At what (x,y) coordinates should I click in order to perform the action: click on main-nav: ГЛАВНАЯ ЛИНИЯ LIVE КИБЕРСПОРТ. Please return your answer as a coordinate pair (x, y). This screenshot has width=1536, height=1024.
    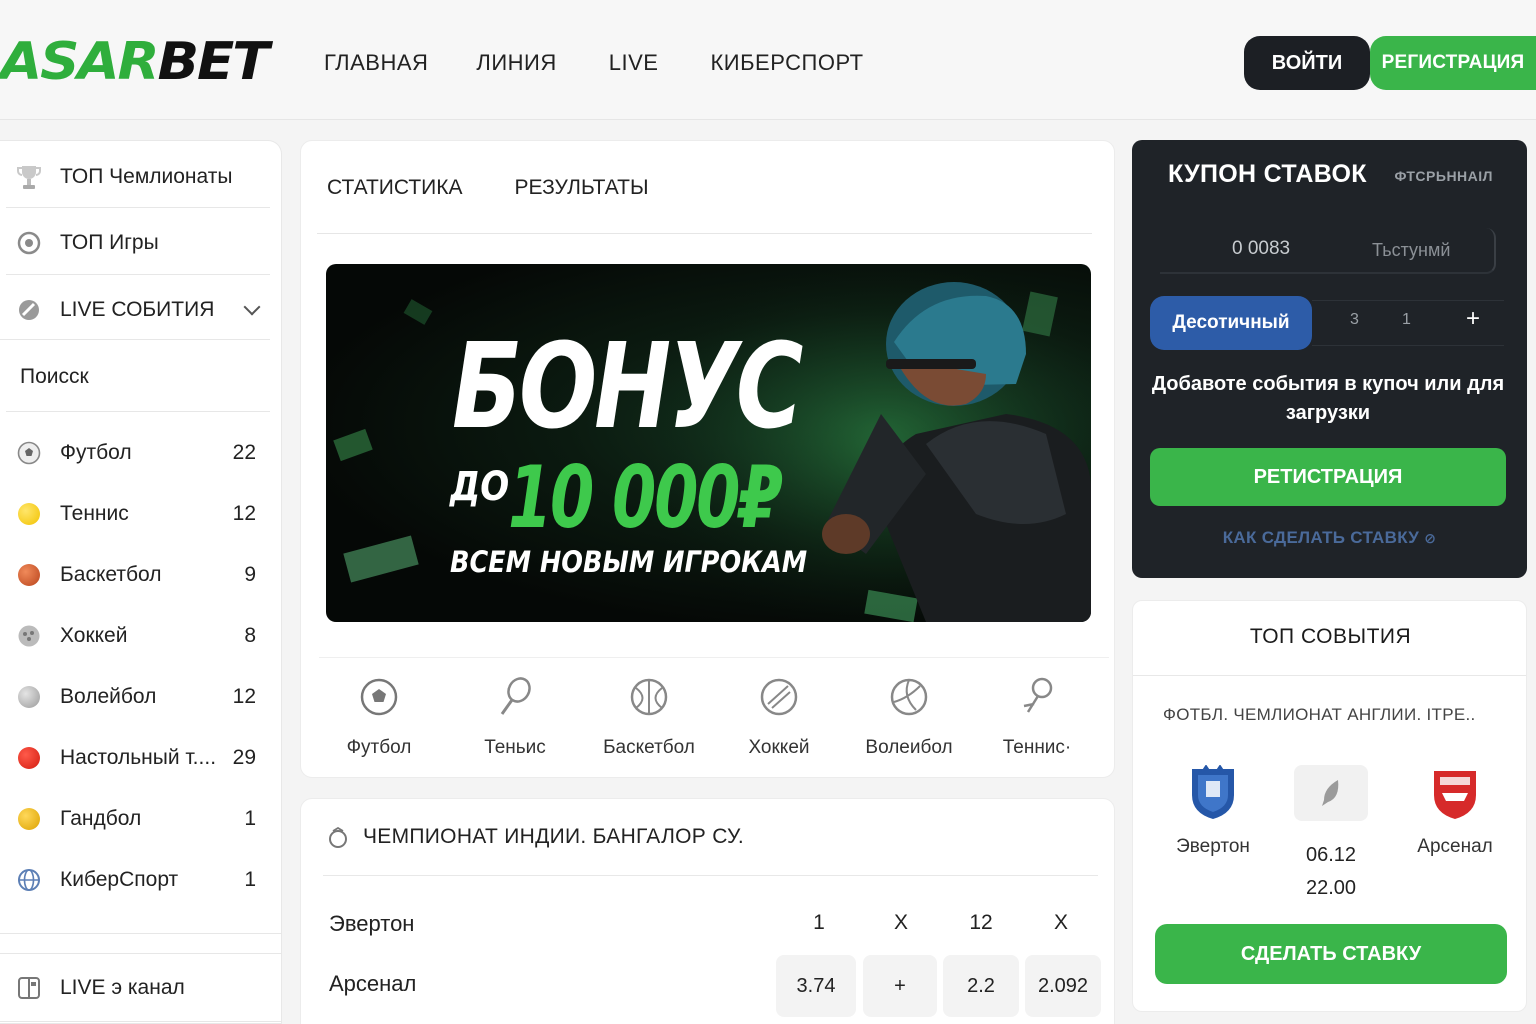
    Looking at the image, I should click on (594, 63).